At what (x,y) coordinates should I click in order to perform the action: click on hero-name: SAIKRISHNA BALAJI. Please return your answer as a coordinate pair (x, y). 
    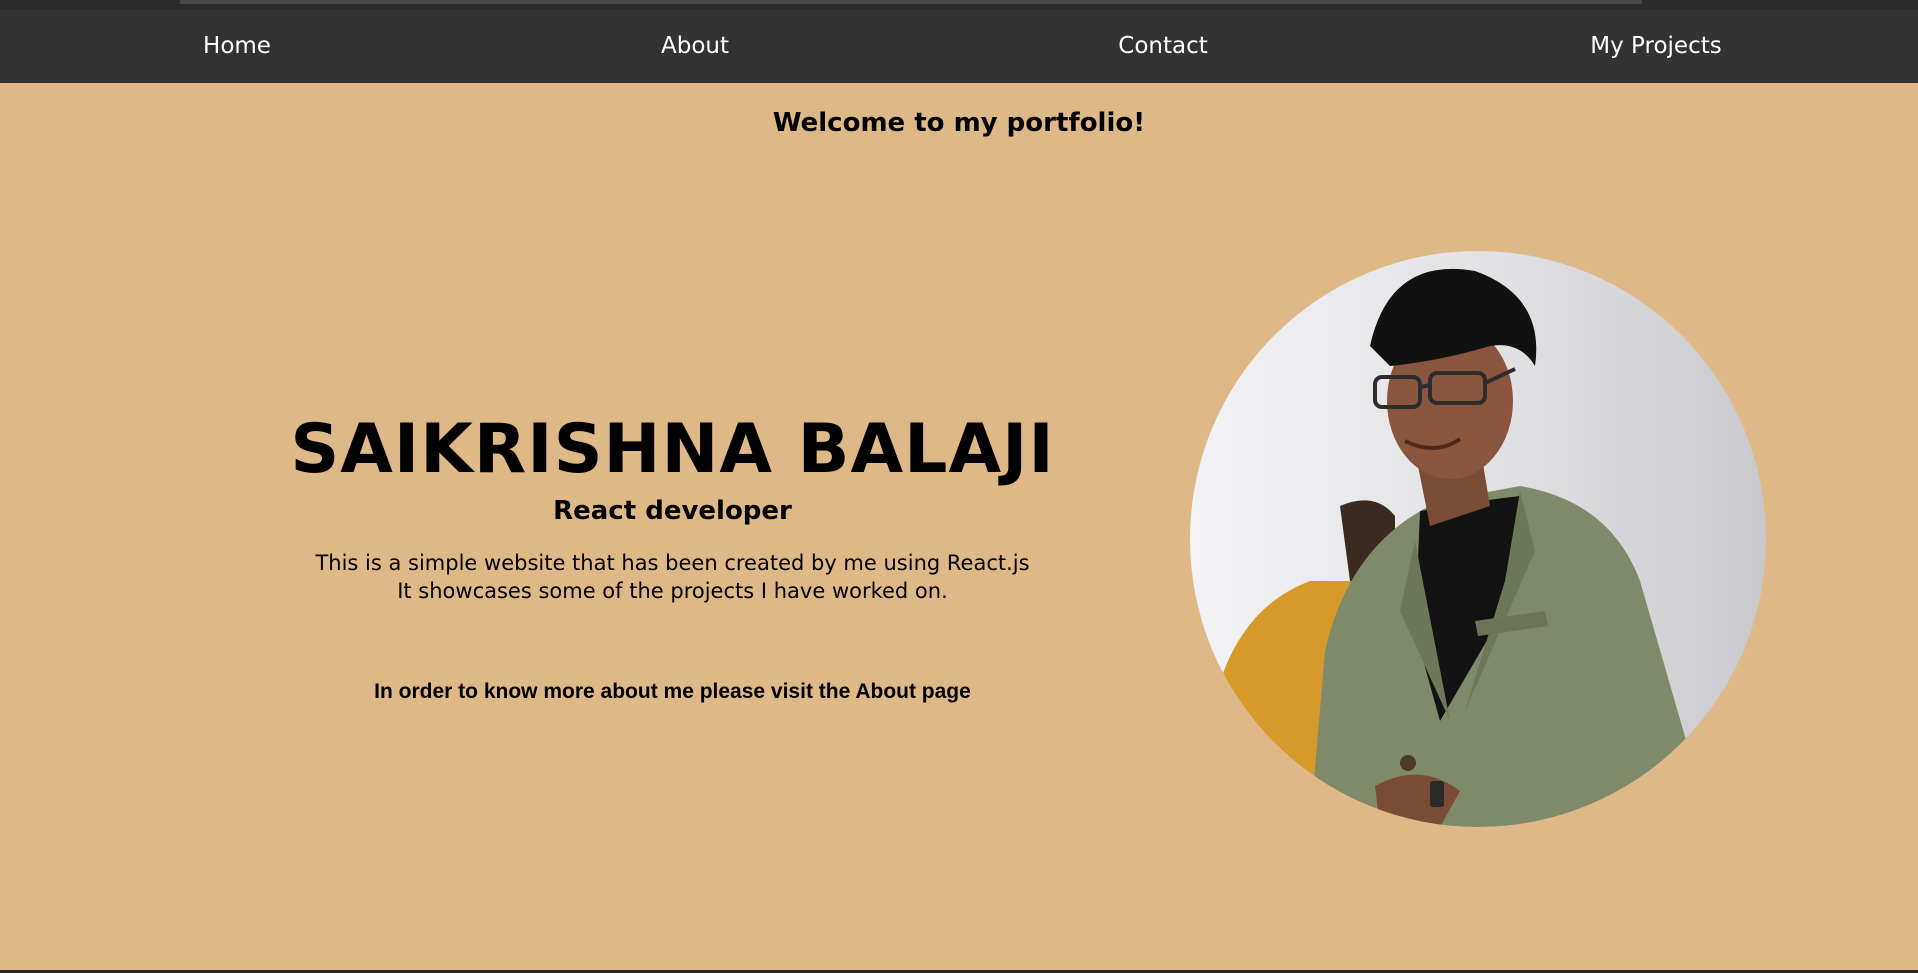
    Looking at the image, I should click on (672, 449).